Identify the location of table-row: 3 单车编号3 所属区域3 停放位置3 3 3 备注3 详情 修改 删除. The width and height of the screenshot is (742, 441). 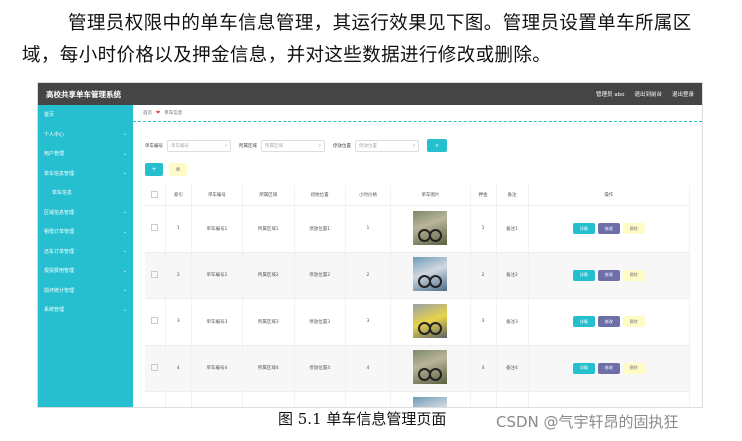
(417, 322).